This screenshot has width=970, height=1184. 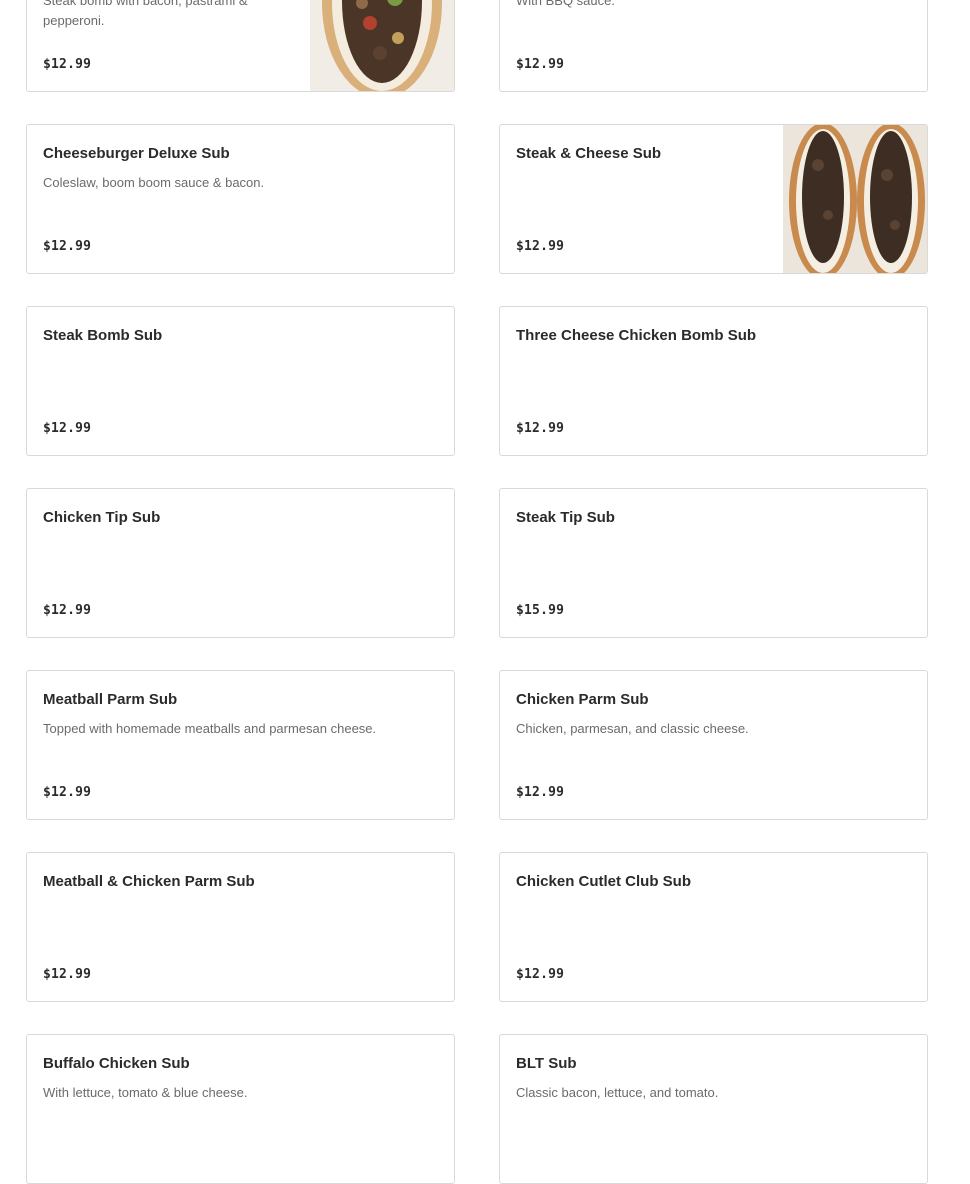 I want to click on menu-item-body: Chicken Cutlet Club Sub $12.99, so click(x=713, y=927).